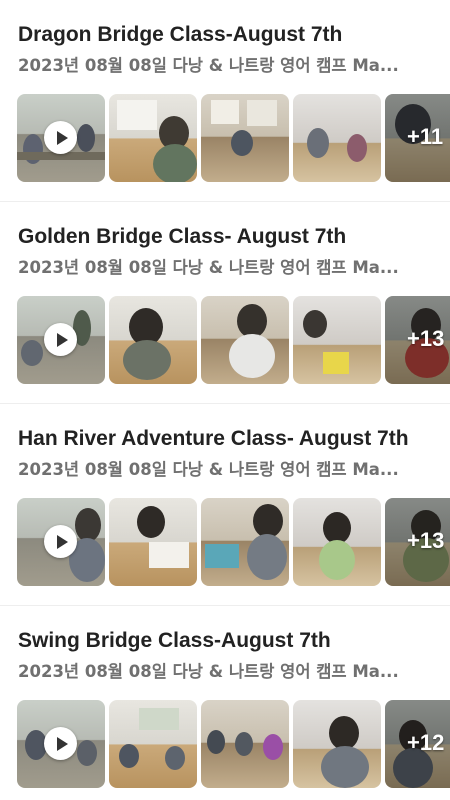 This screenshot has height=800, width=450. I want to click on more-photos-thumbnail: +12, so click(417, 744).